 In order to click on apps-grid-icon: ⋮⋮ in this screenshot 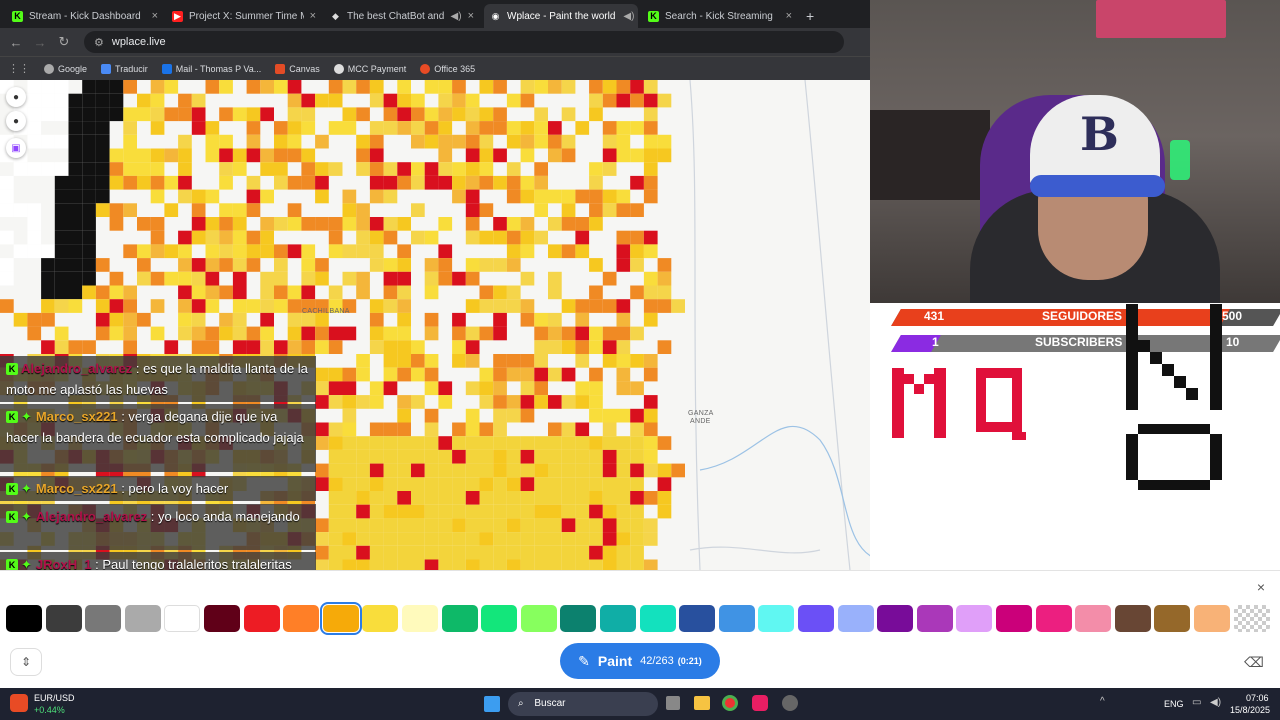, I will do `click(19, 68)`.